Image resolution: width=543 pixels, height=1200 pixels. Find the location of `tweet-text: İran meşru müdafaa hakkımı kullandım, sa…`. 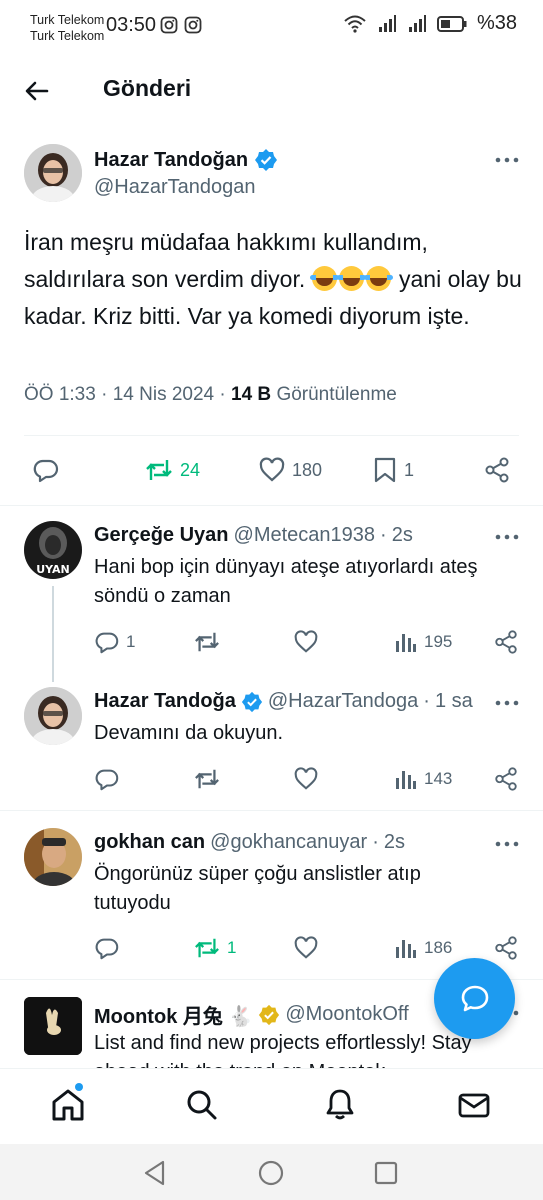

tweet-text: İran meşru müdafaa hakkımı kullandım, sa… is located at coordinates (274, 279).